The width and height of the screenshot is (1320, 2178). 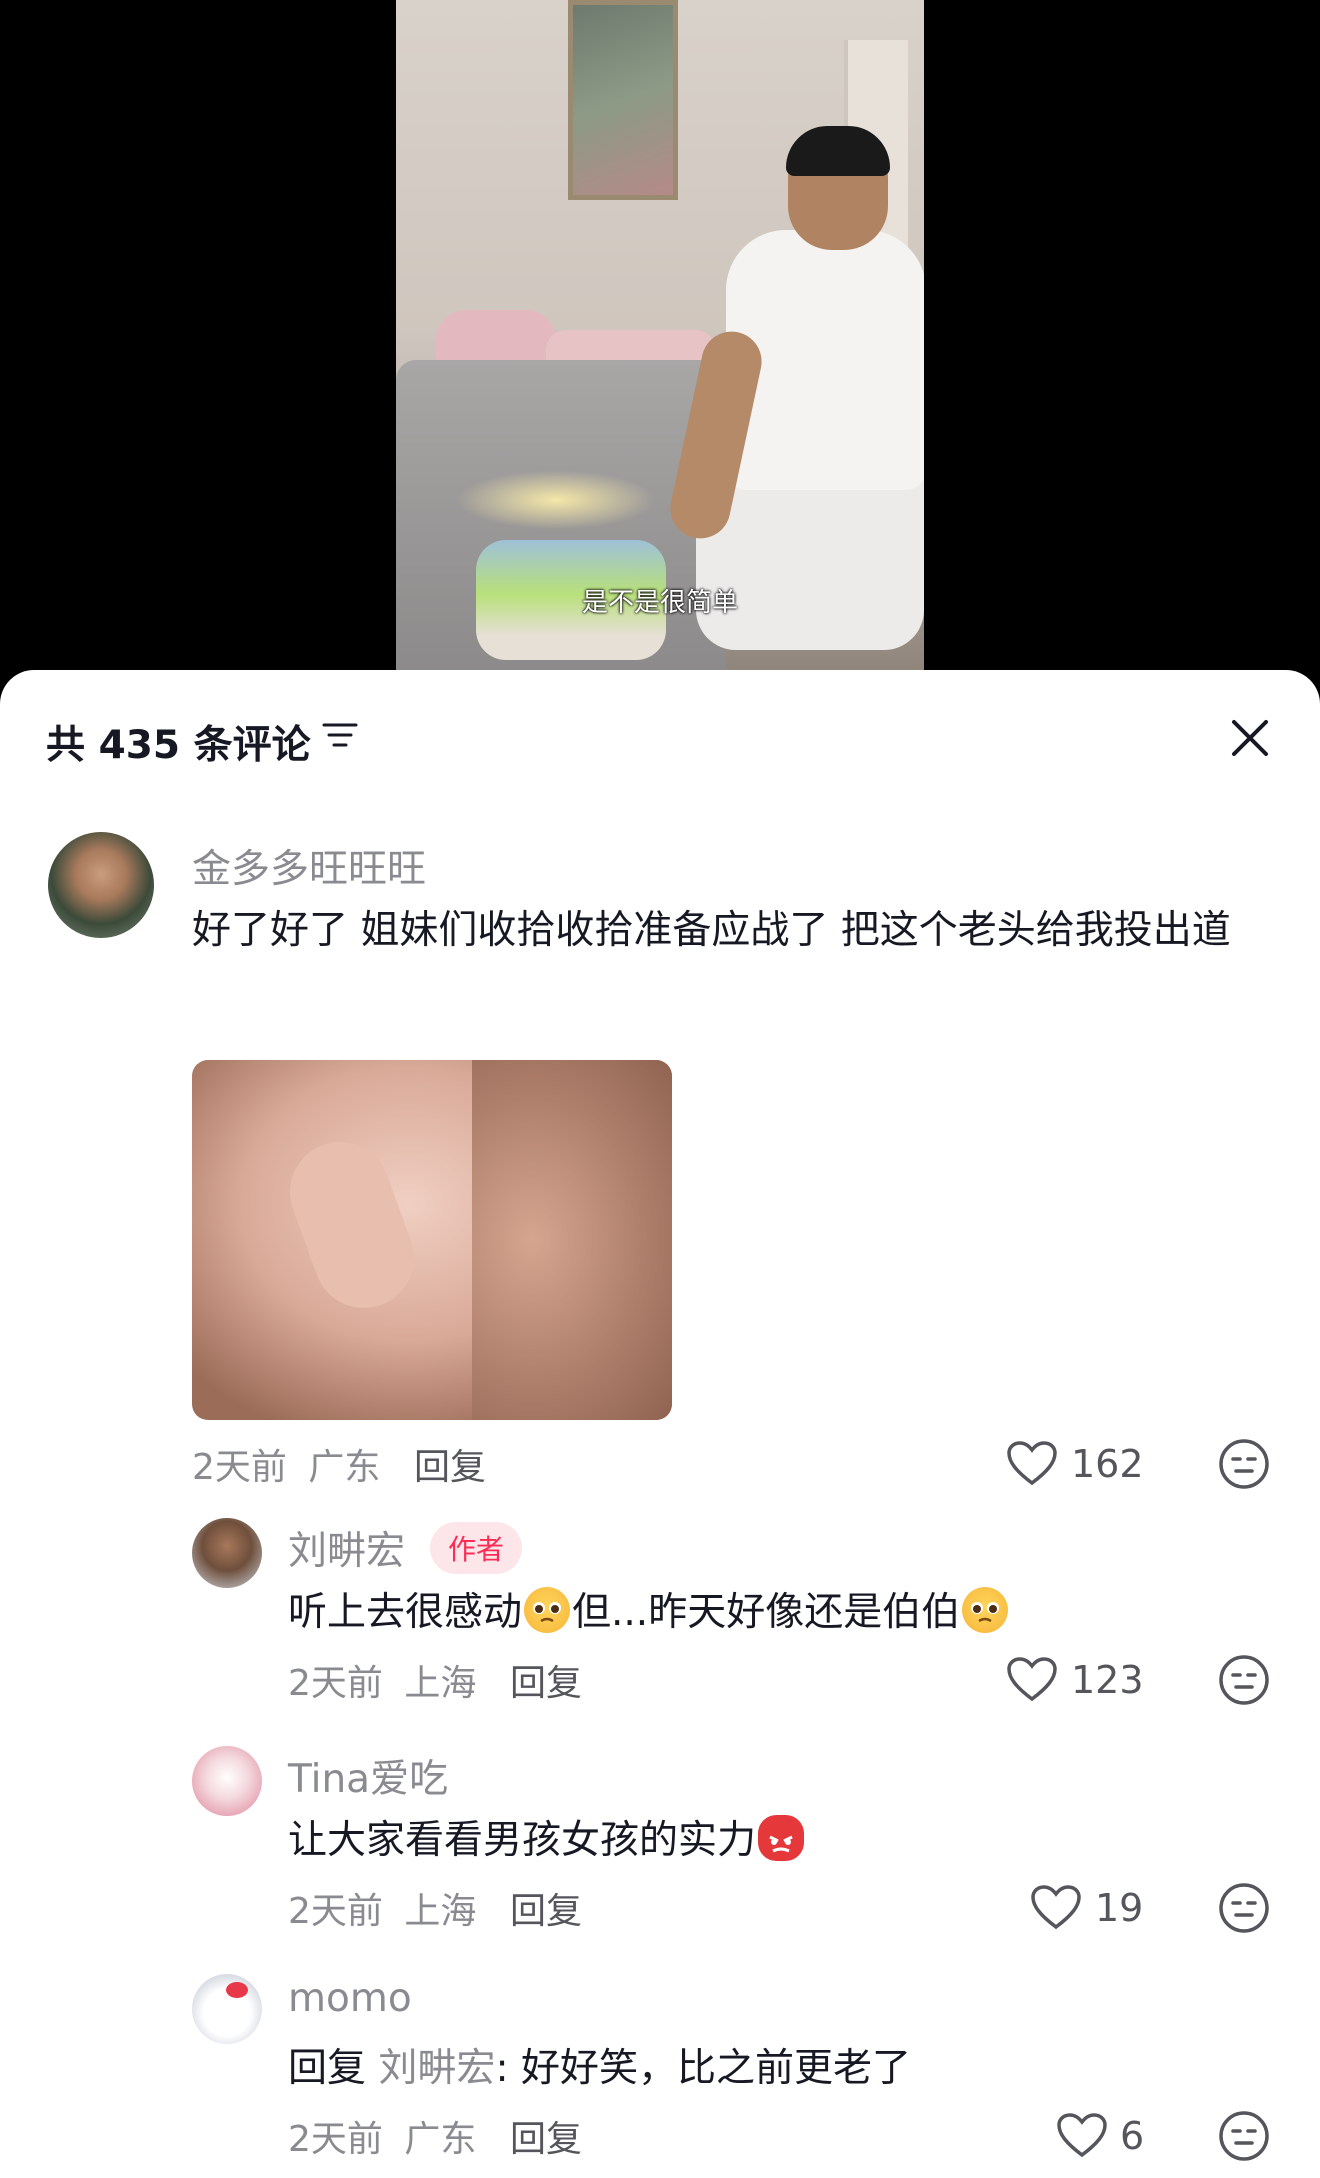 I want to click on like-count: 123, so click(x=1107, y=1680).